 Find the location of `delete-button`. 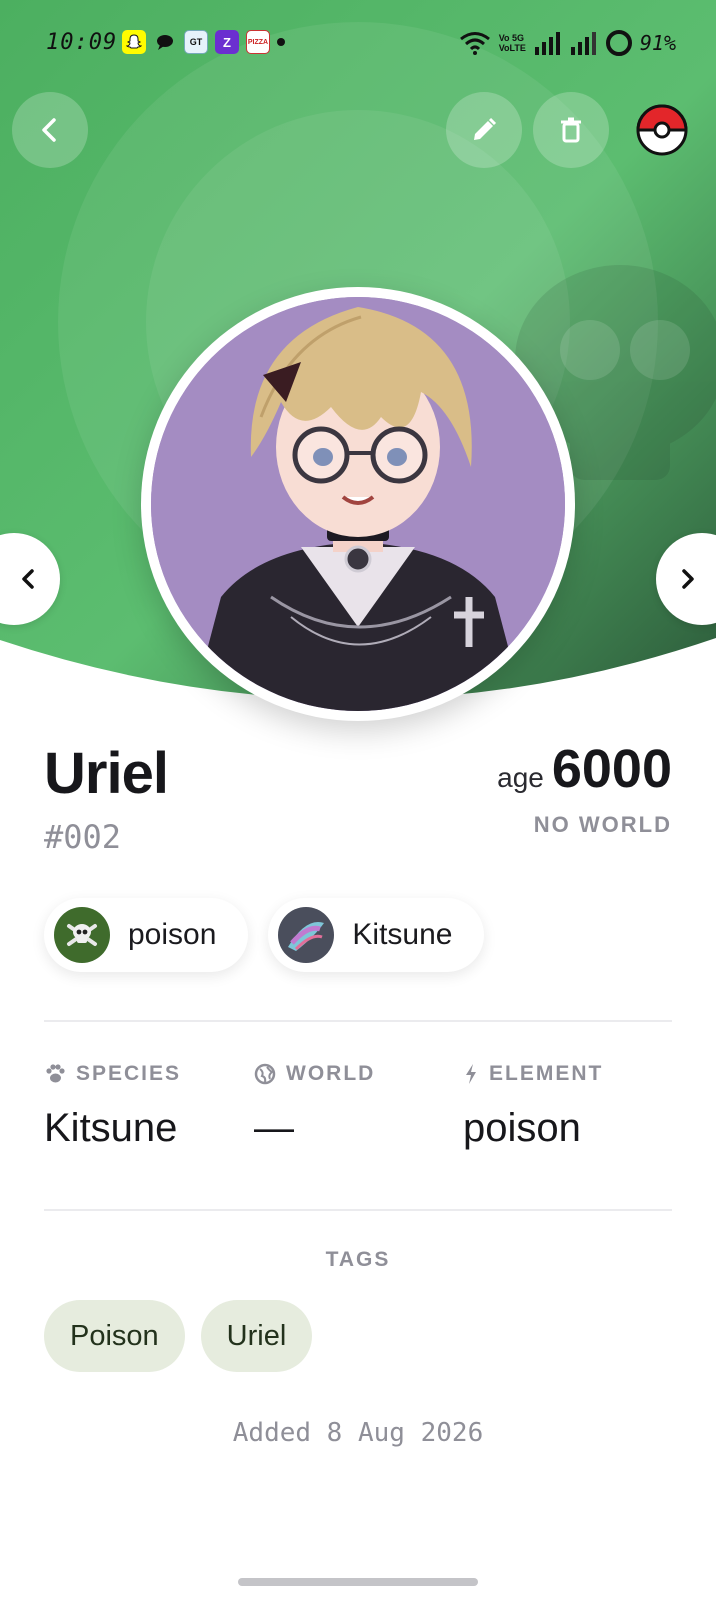

delete-button is located at coordinates (571, 130).